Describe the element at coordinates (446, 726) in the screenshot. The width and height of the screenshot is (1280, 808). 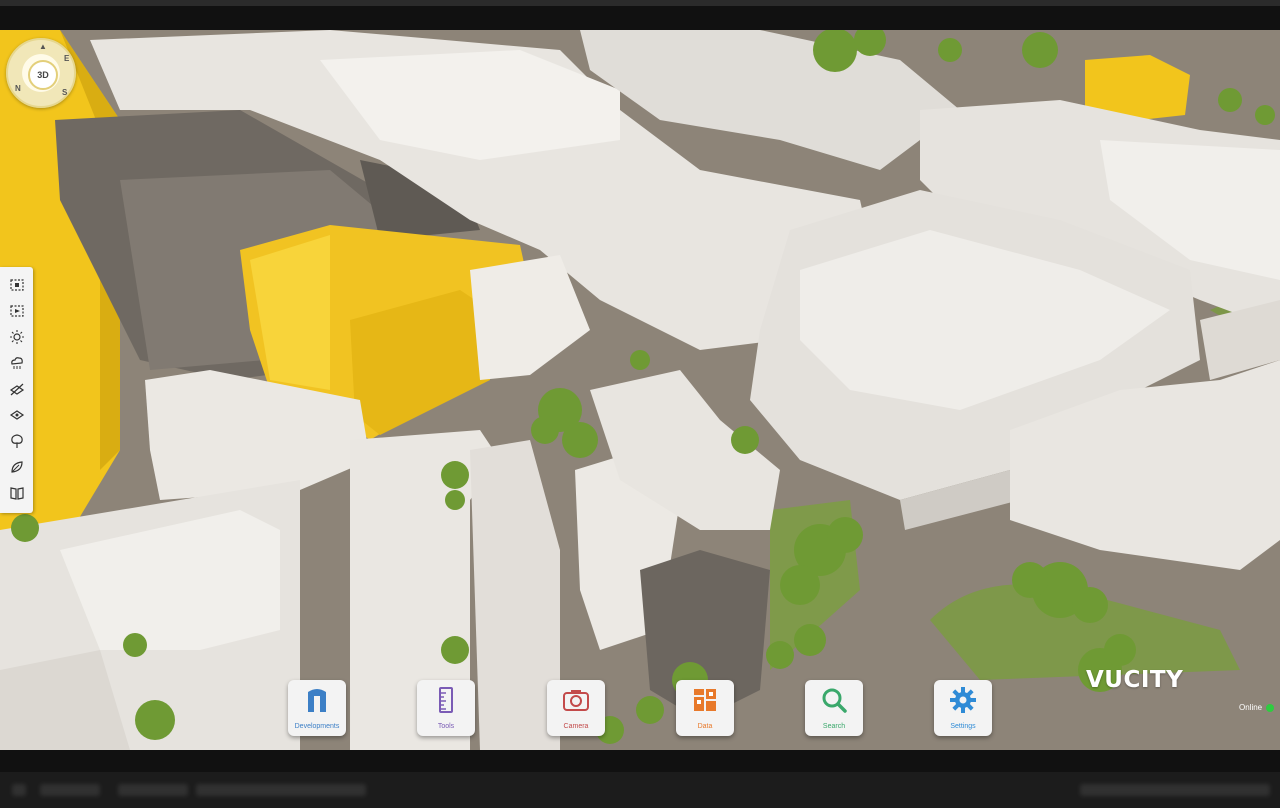
I see `tools-label: Tools` at that location.